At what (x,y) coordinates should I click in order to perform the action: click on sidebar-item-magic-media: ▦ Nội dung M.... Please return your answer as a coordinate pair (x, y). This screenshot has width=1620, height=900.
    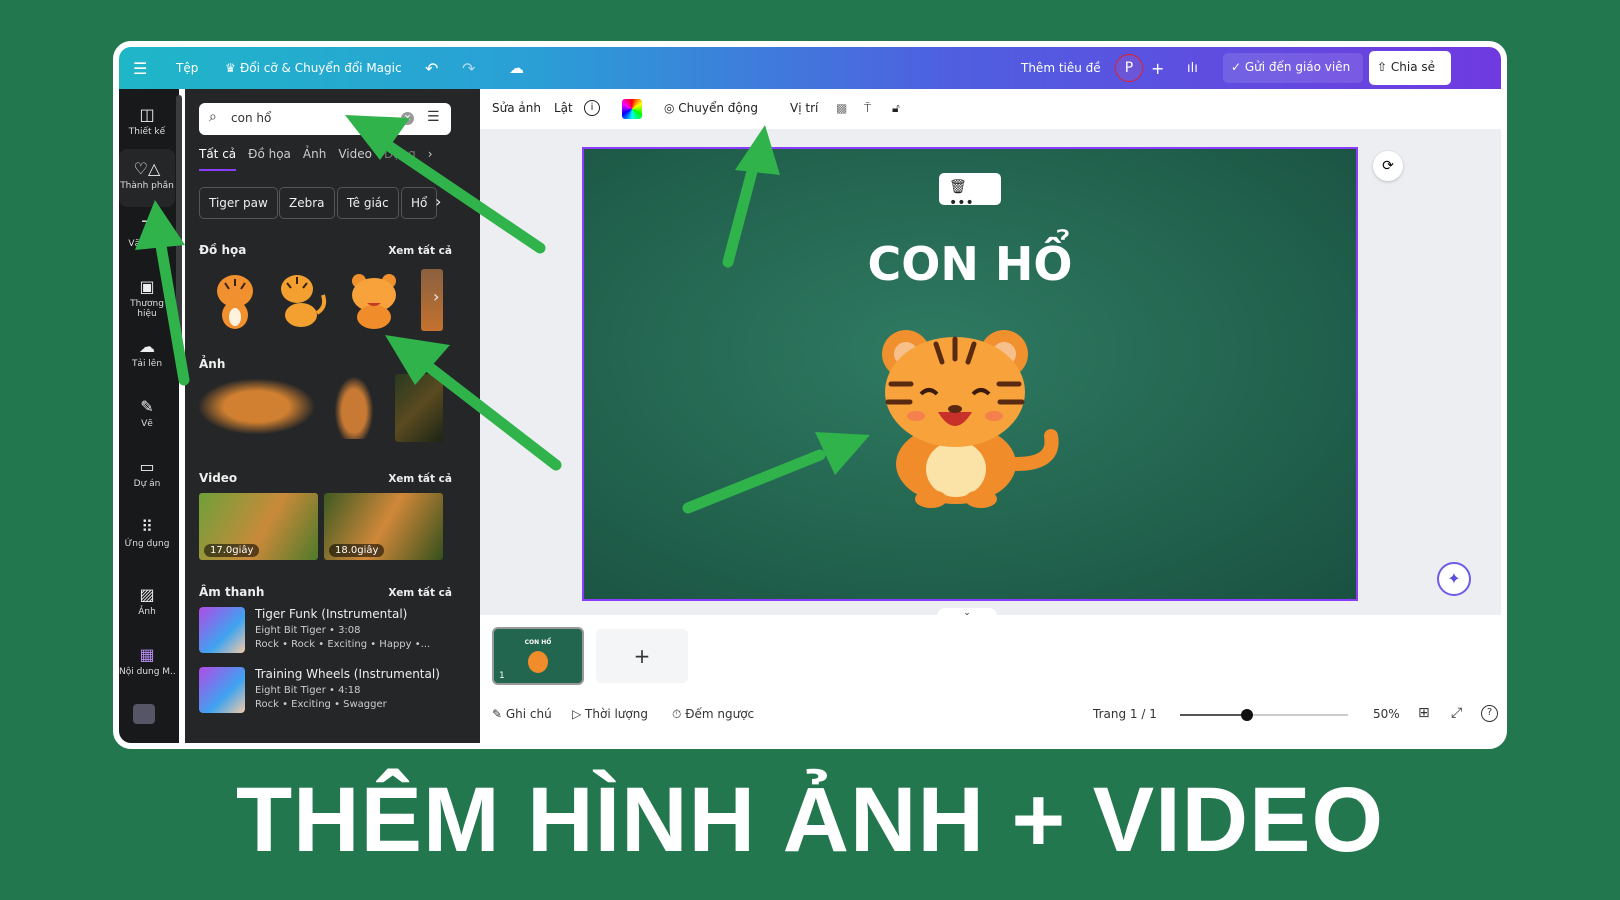
    Looking at the image, I should click on (147, 661).